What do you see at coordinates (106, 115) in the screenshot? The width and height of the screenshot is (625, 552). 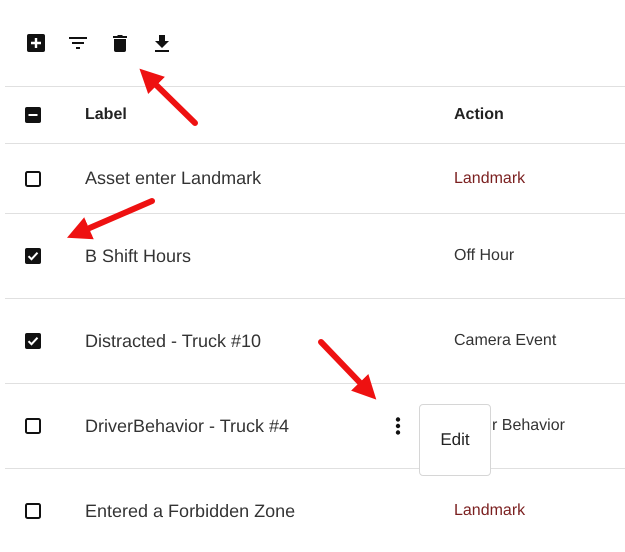 I see `column-header: Label` at bounding box center [106, 115].